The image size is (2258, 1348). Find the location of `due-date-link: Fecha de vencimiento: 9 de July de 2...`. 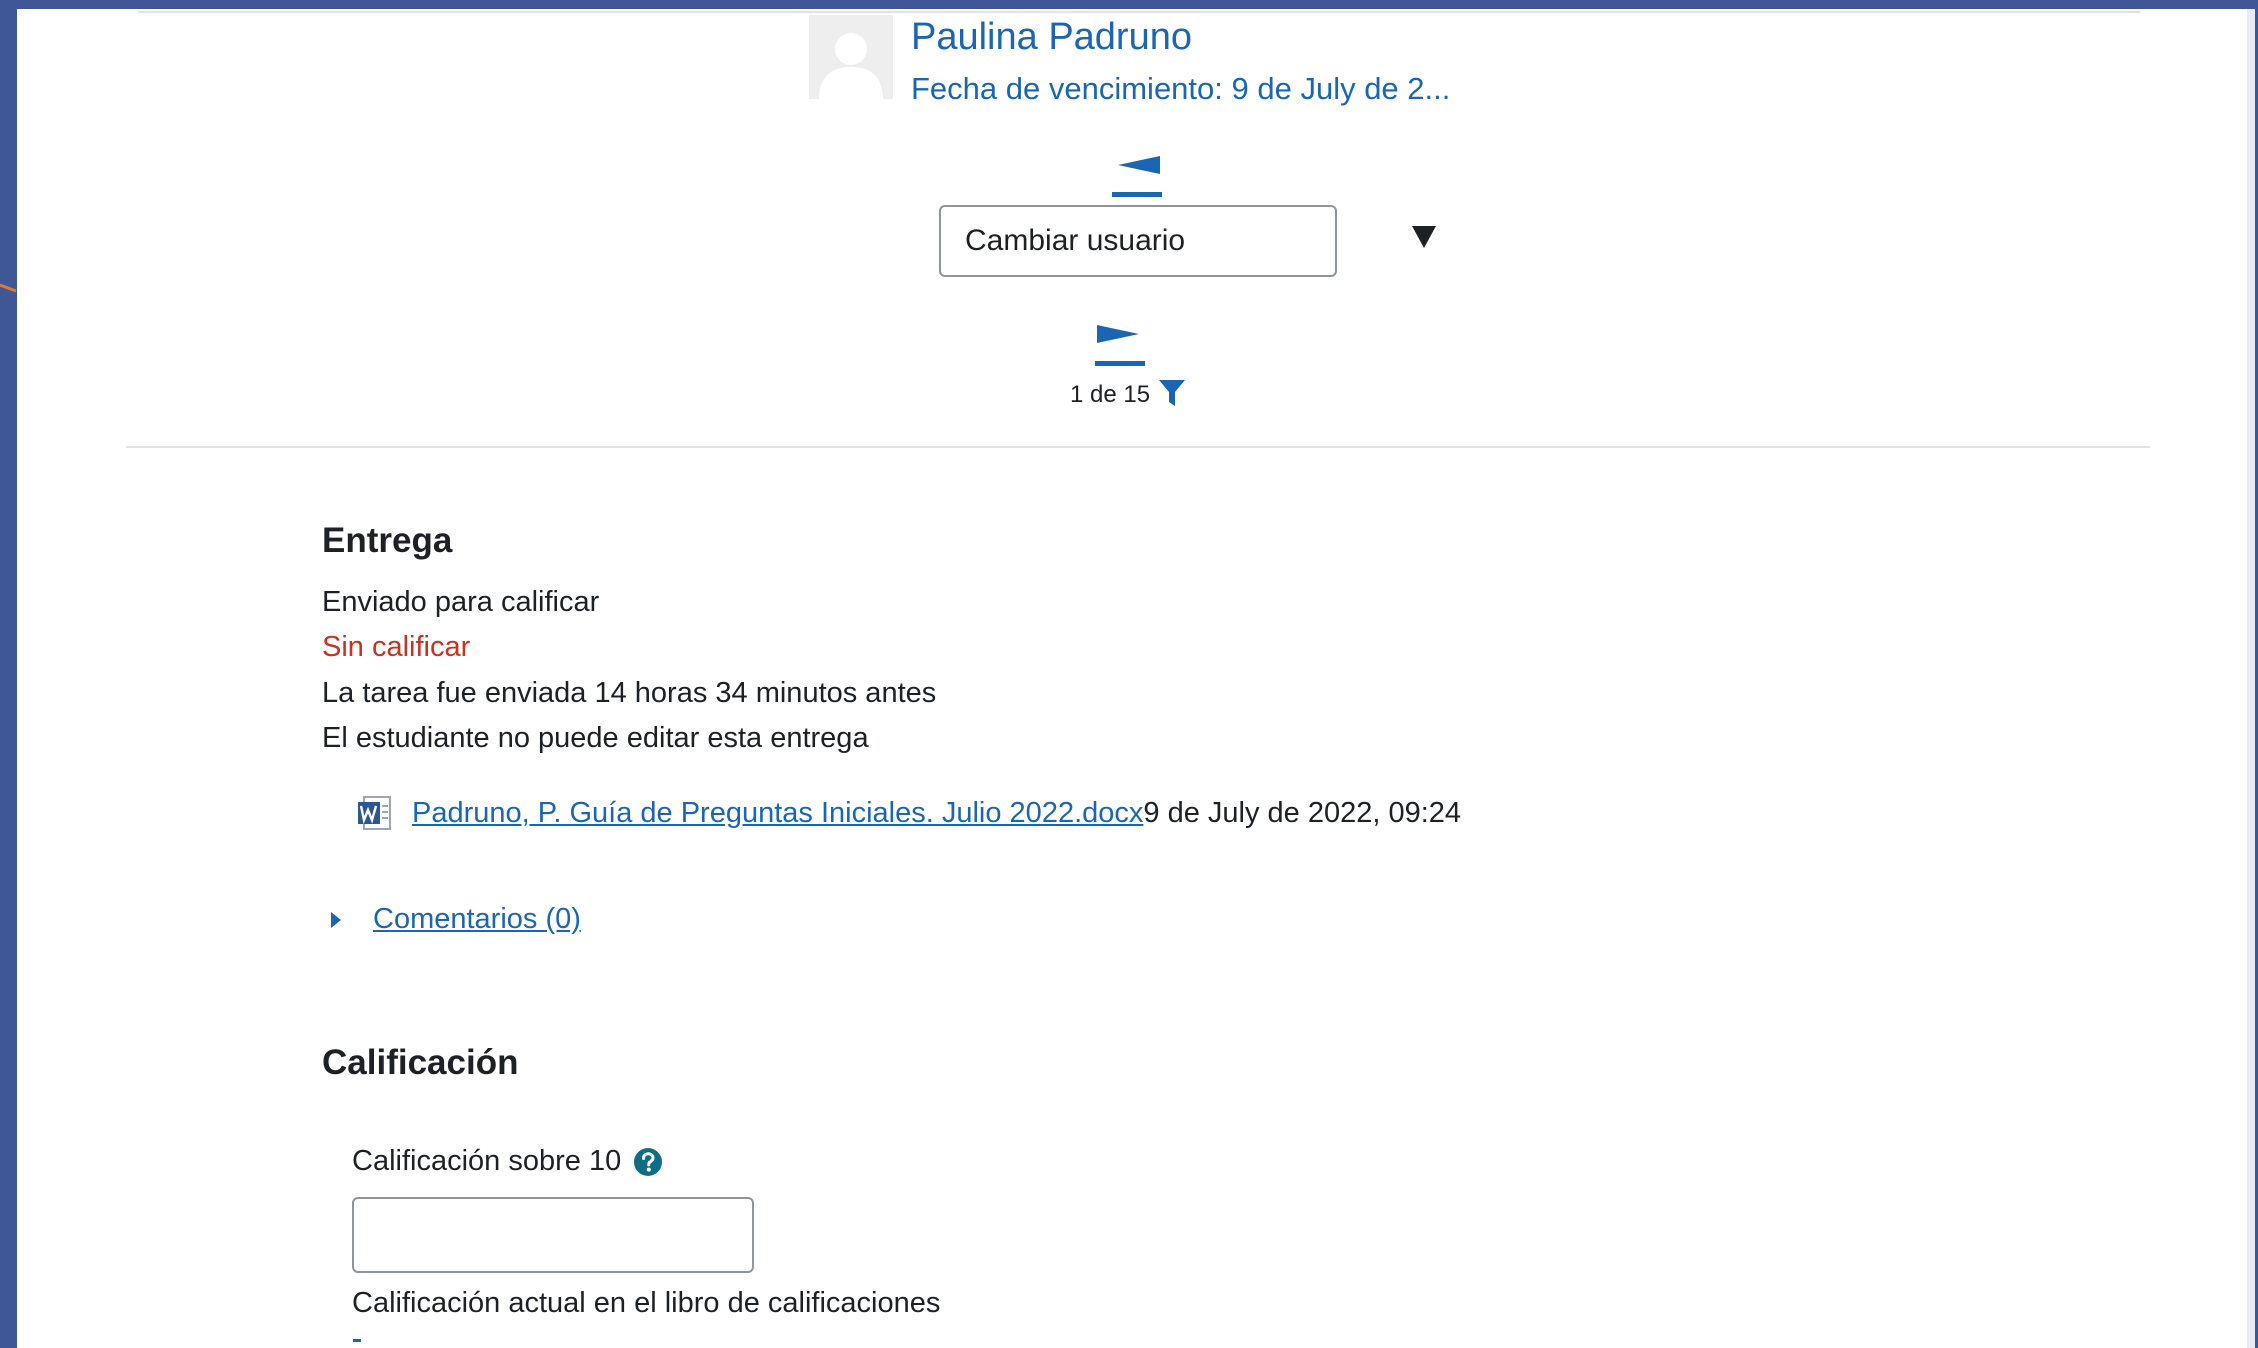

due-date-link: Fecha de vencimiento: 9 de July de 2... is located at coordinates (1180, 89).